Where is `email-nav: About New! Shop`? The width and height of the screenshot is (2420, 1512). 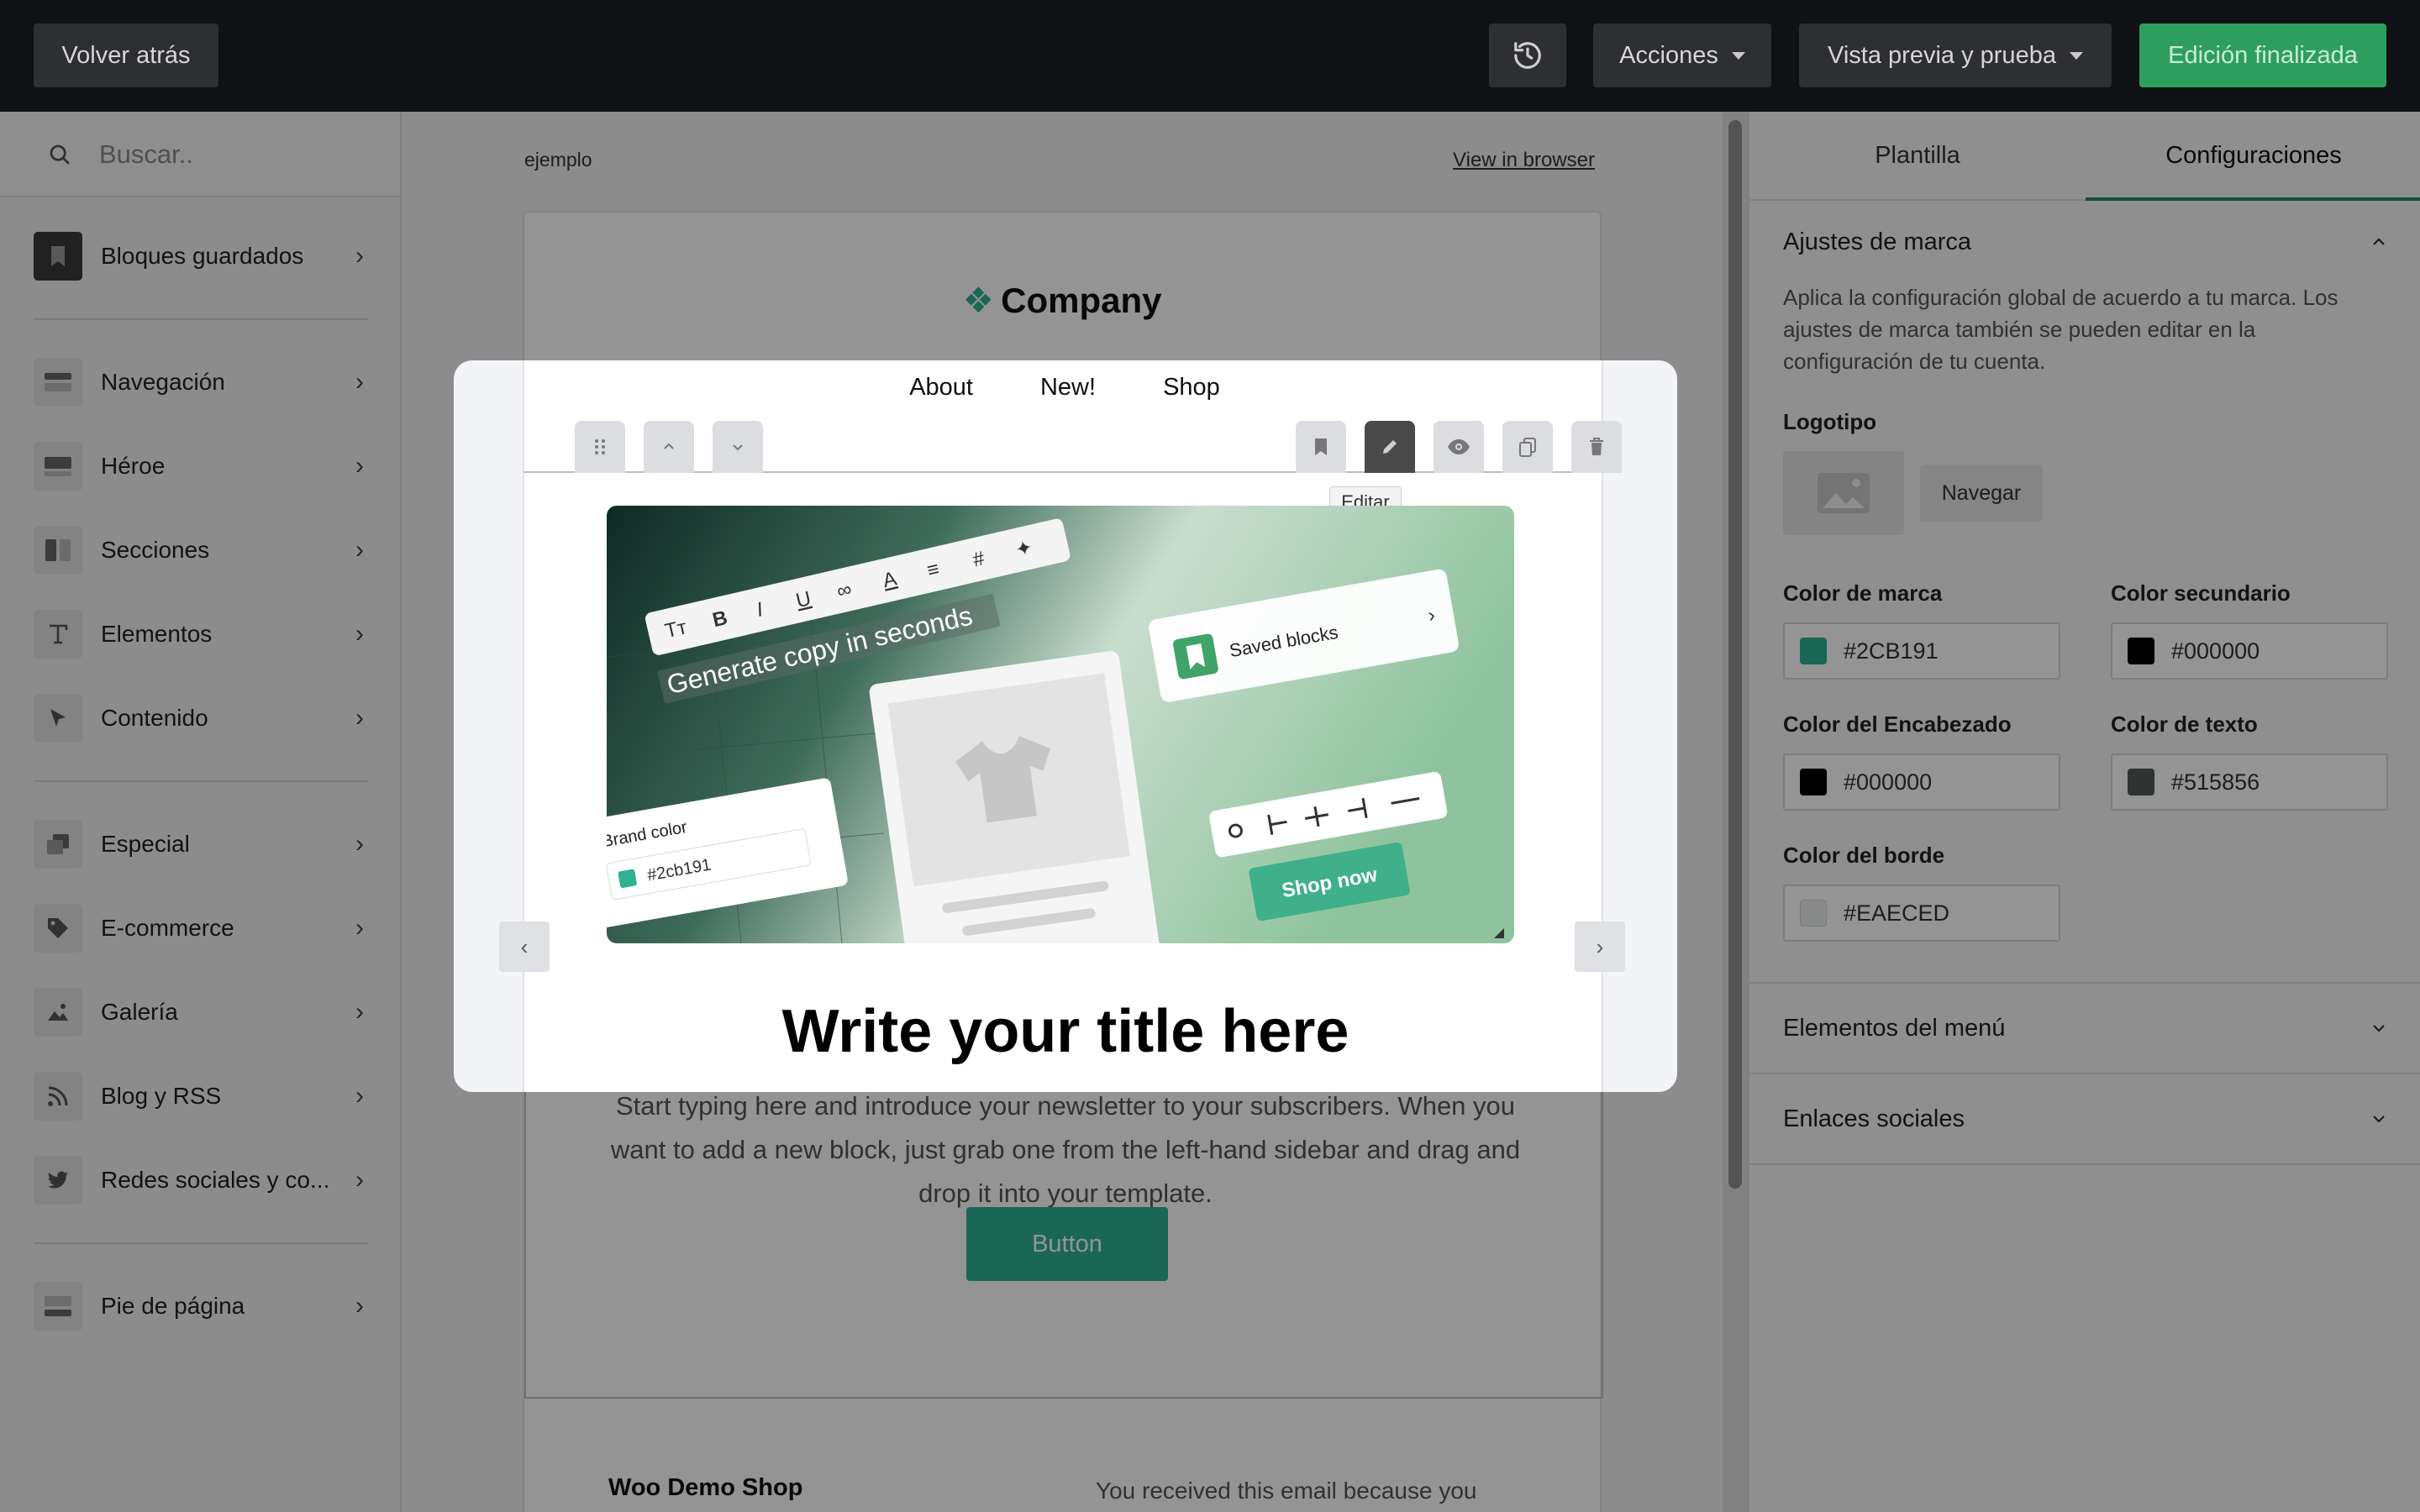
email-nav: About New! Shop is located at coordinates (1064, 388).